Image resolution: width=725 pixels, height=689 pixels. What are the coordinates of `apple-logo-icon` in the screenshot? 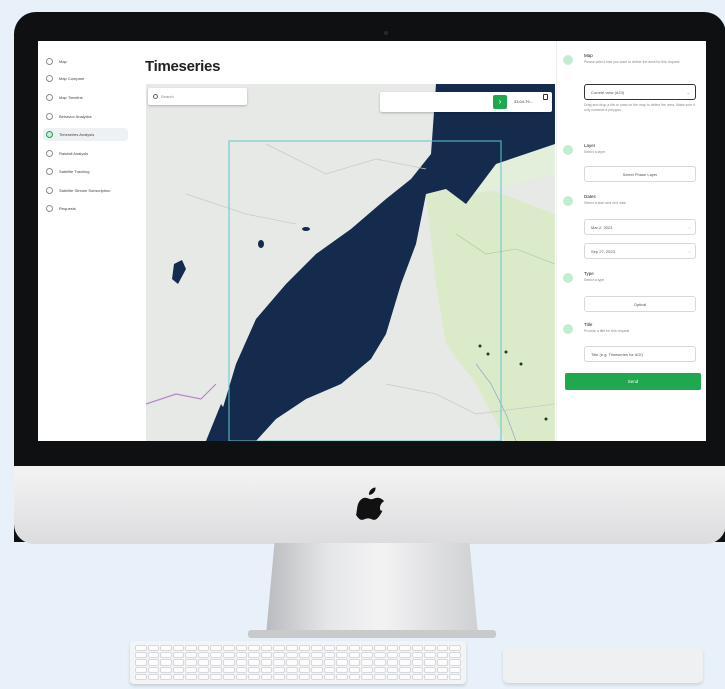 It's located at (370, 503).